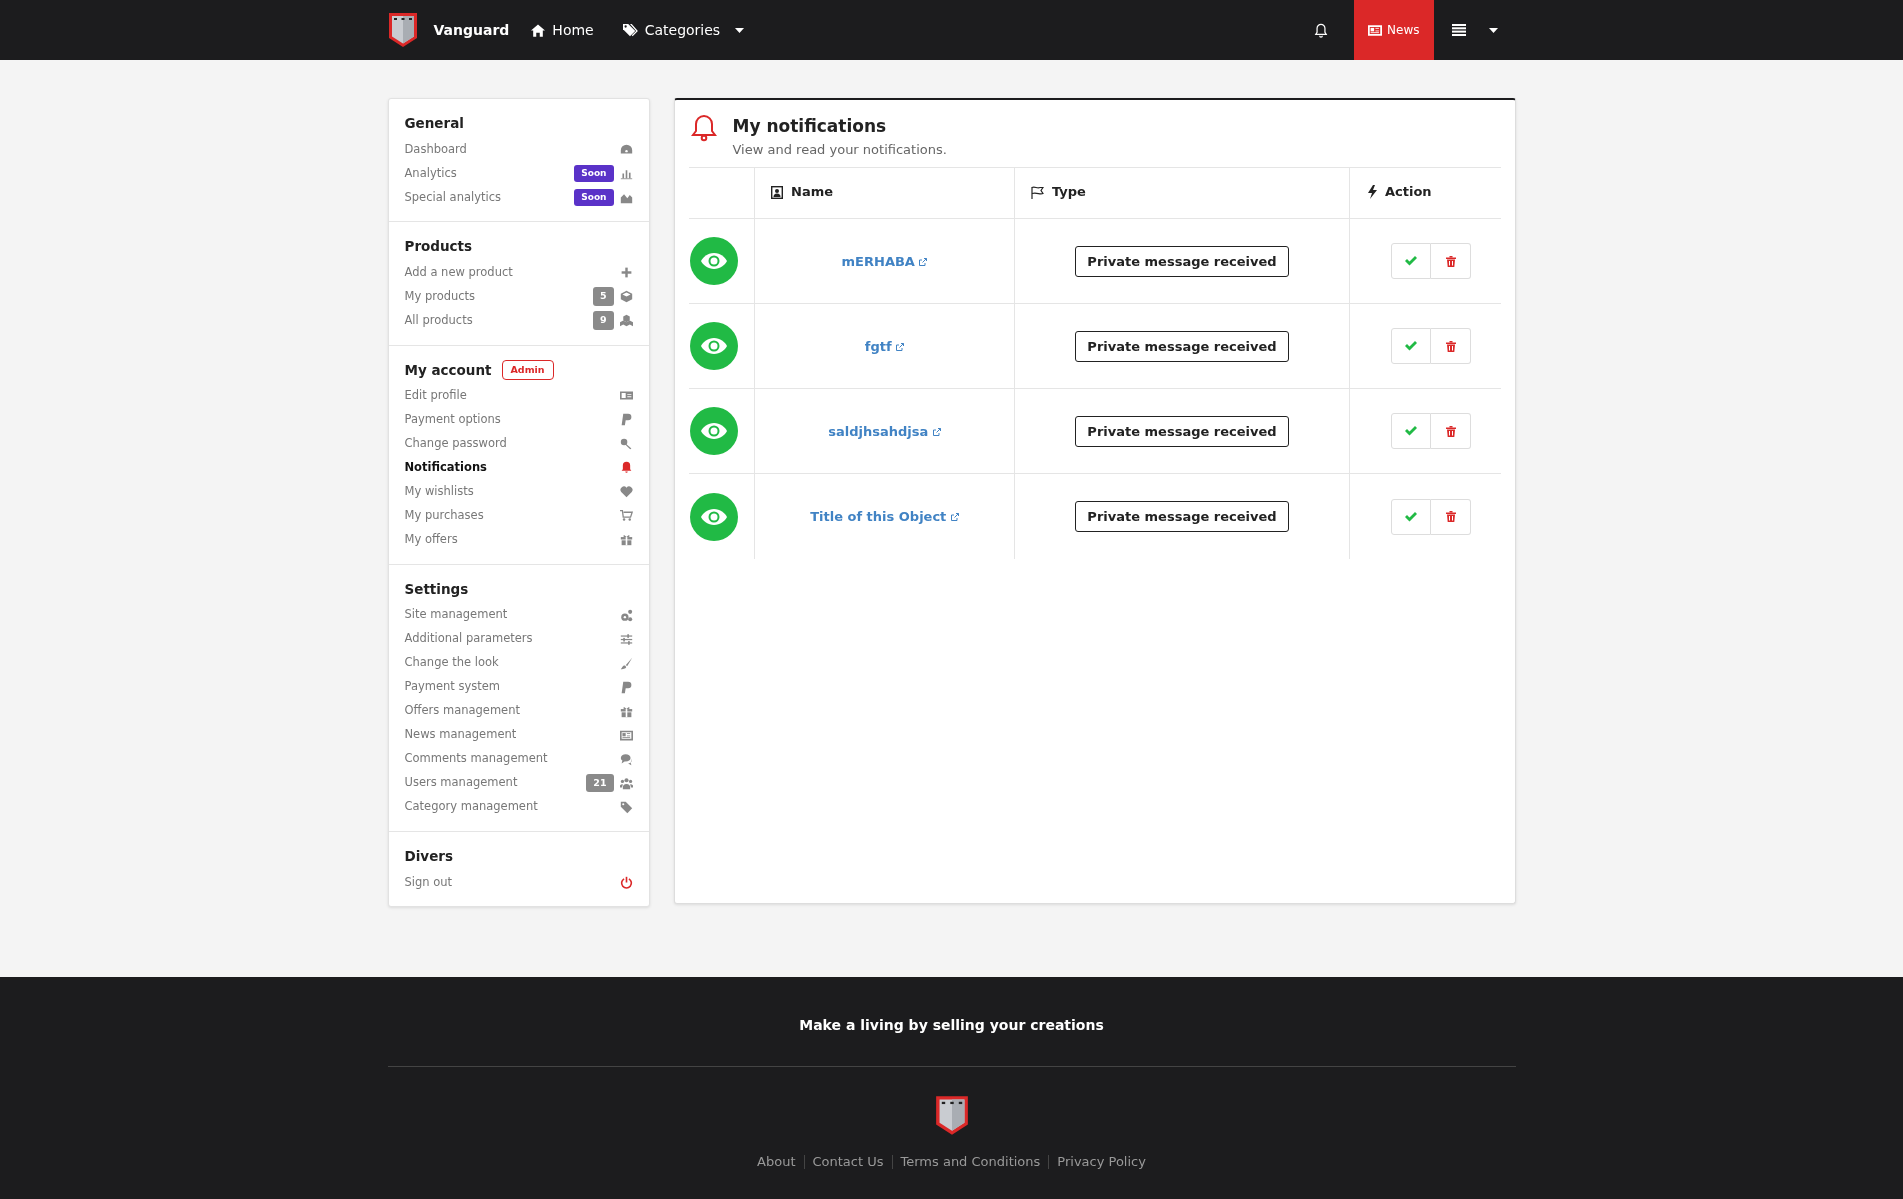 The height and width of the screenshot is (1199, 1903). Describe the element at coordinates (777, 192) in the screenshot. I see `contact-icon` at that location.